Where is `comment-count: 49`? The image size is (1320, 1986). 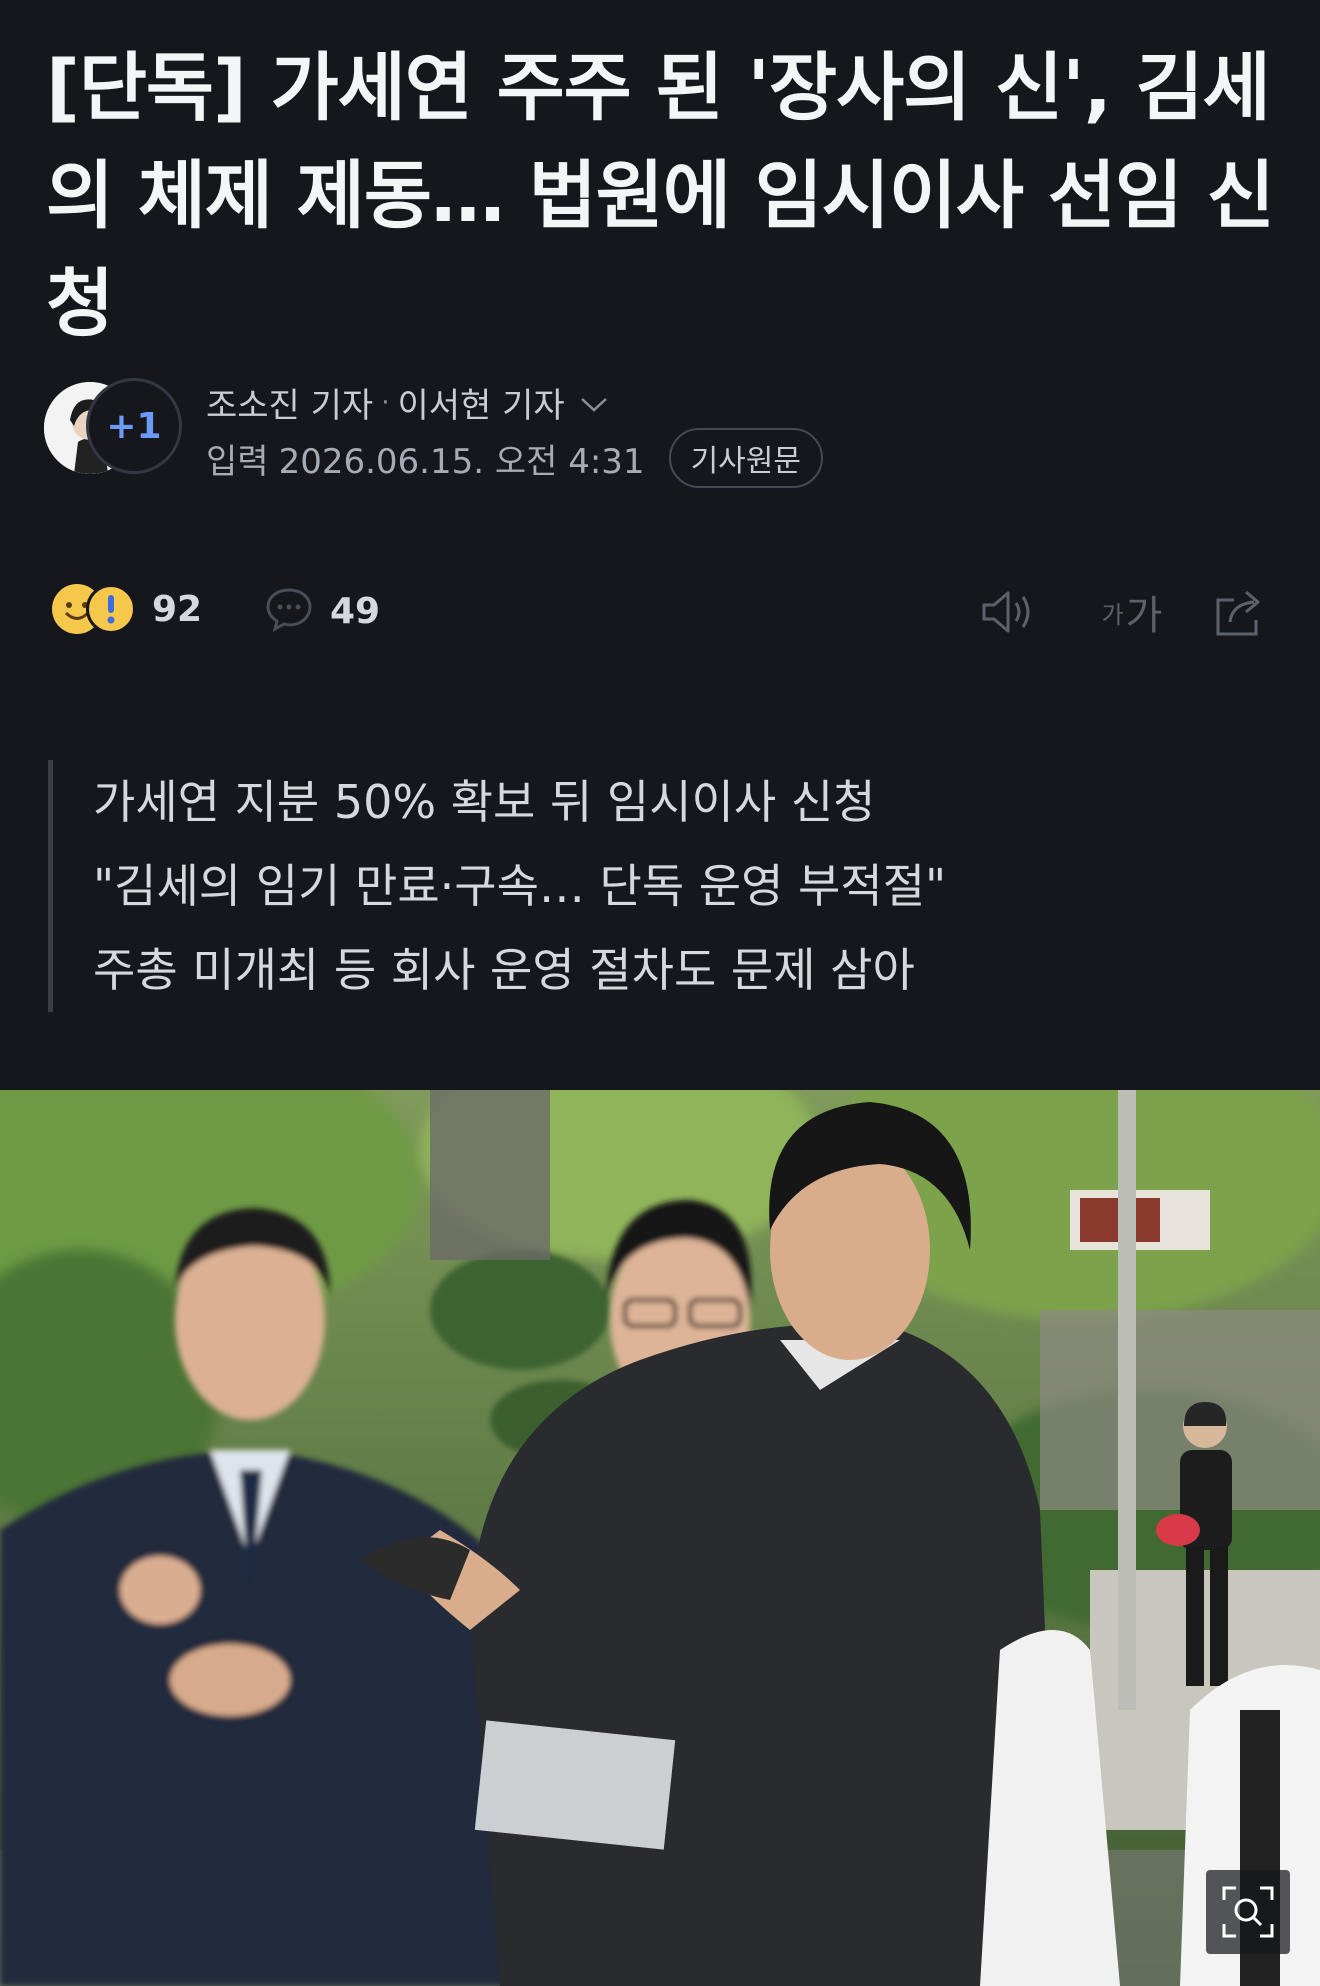
comment-count: 49 is located at coordinates (355, 611).